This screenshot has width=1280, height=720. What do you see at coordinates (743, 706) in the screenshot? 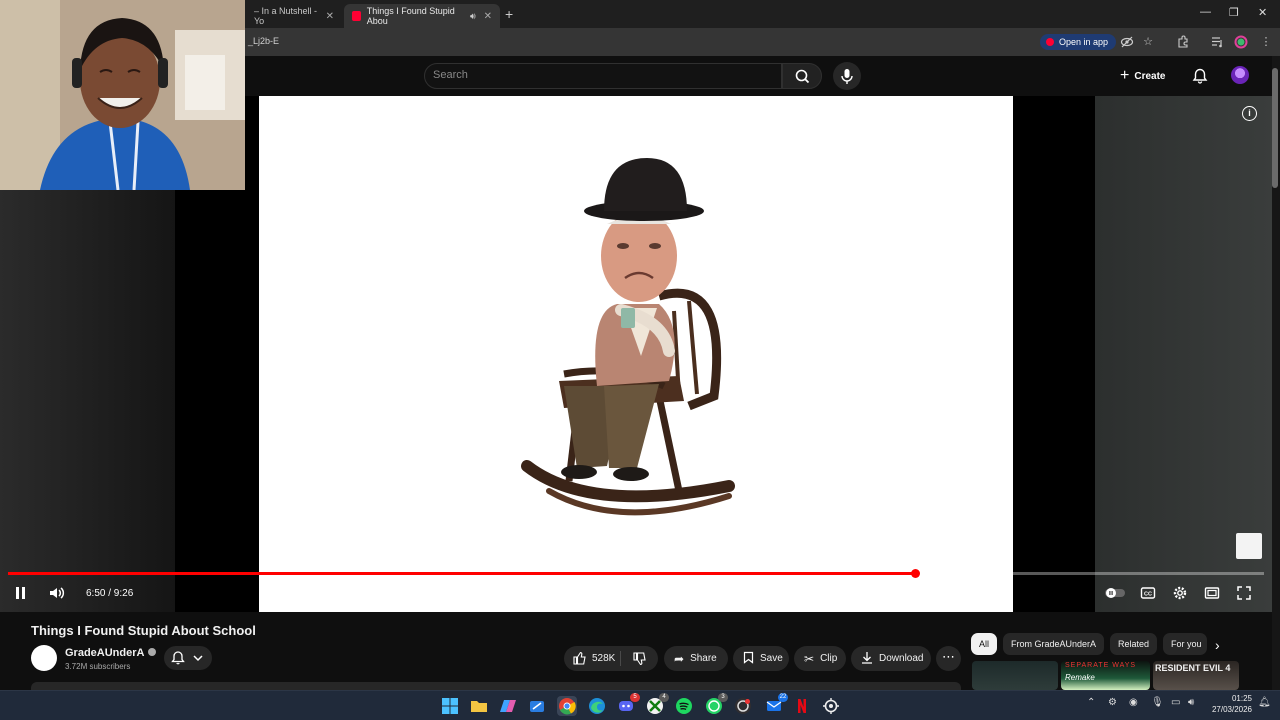
I see `obs-icon` at bounding box center [743, 706].